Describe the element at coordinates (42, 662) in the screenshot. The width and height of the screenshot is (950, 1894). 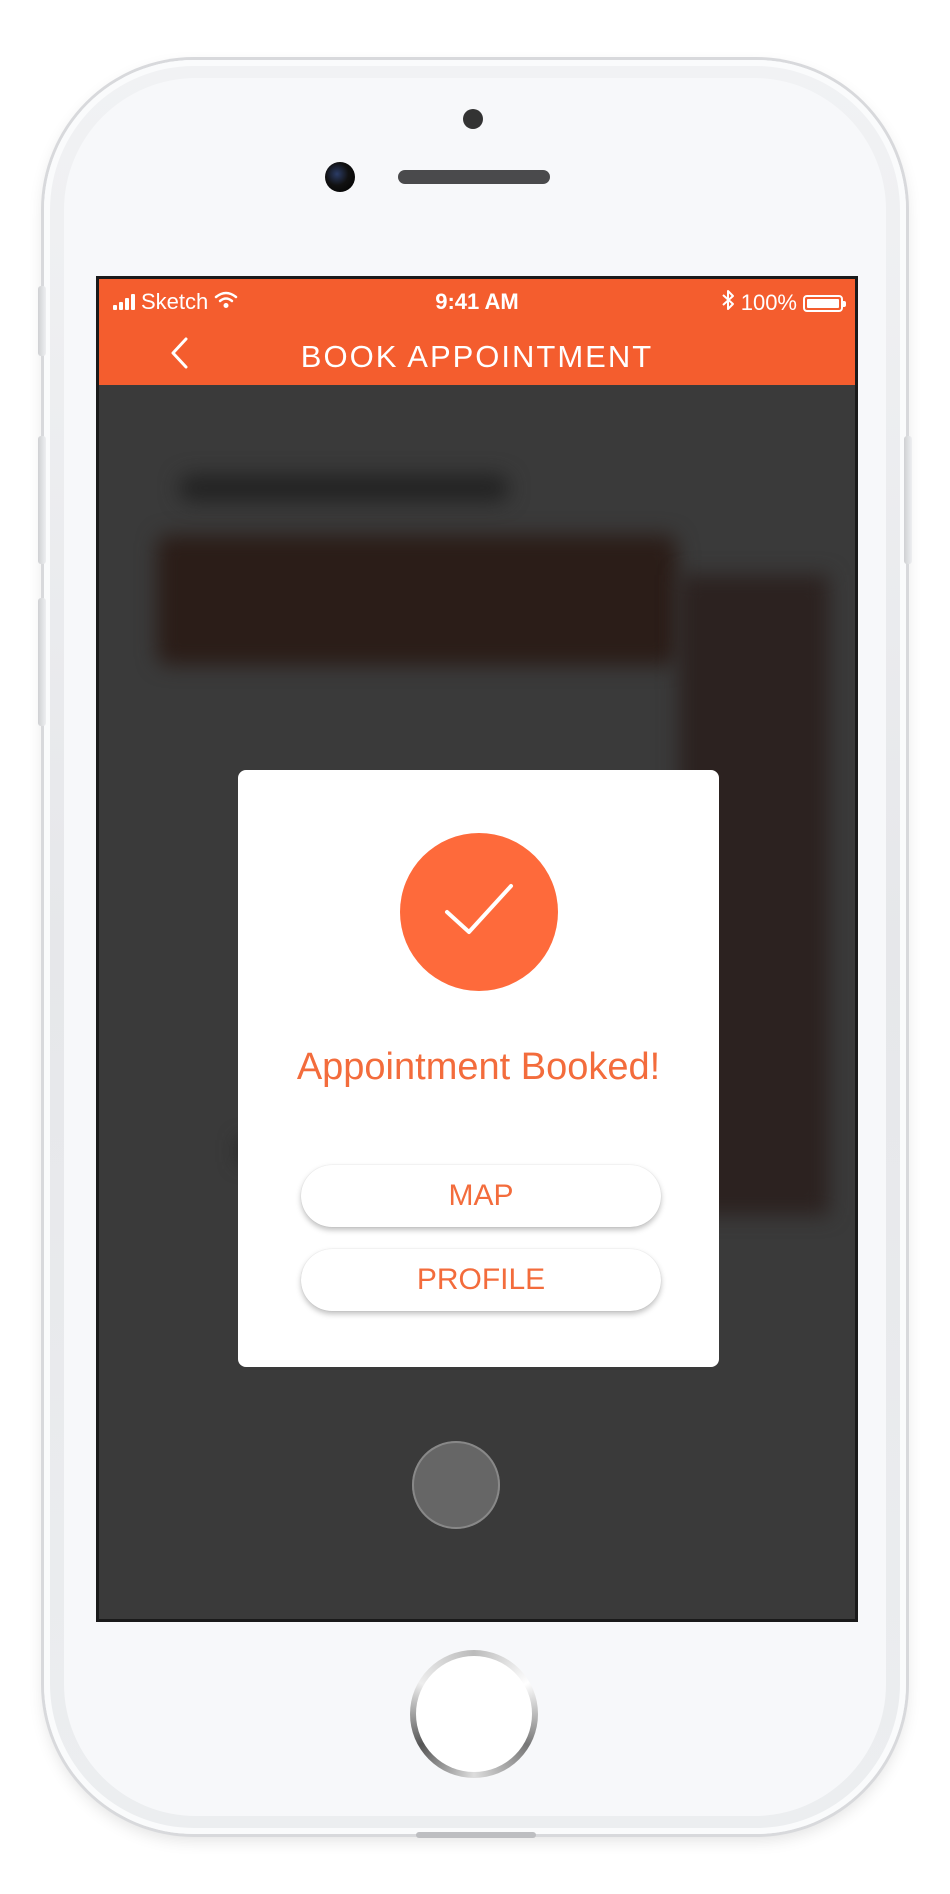
I see `volume-down-button` at that location.